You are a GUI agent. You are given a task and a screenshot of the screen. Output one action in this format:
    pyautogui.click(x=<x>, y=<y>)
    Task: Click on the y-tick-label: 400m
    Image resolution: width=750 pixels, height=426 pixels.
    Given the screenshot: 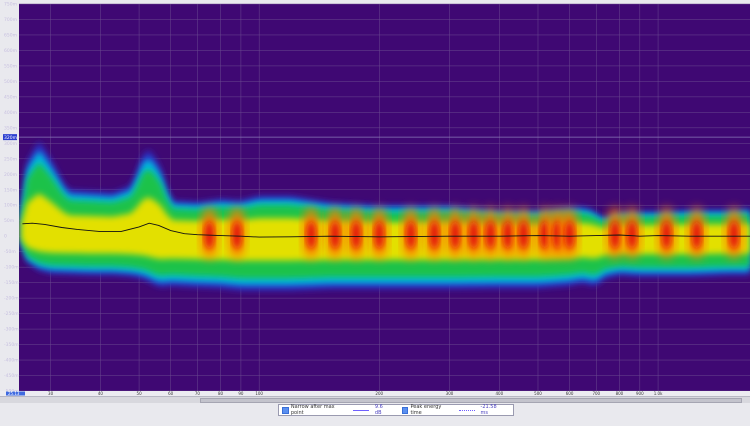 What is the action you would take?
    pyautogui.click(x=10, y=113)
    